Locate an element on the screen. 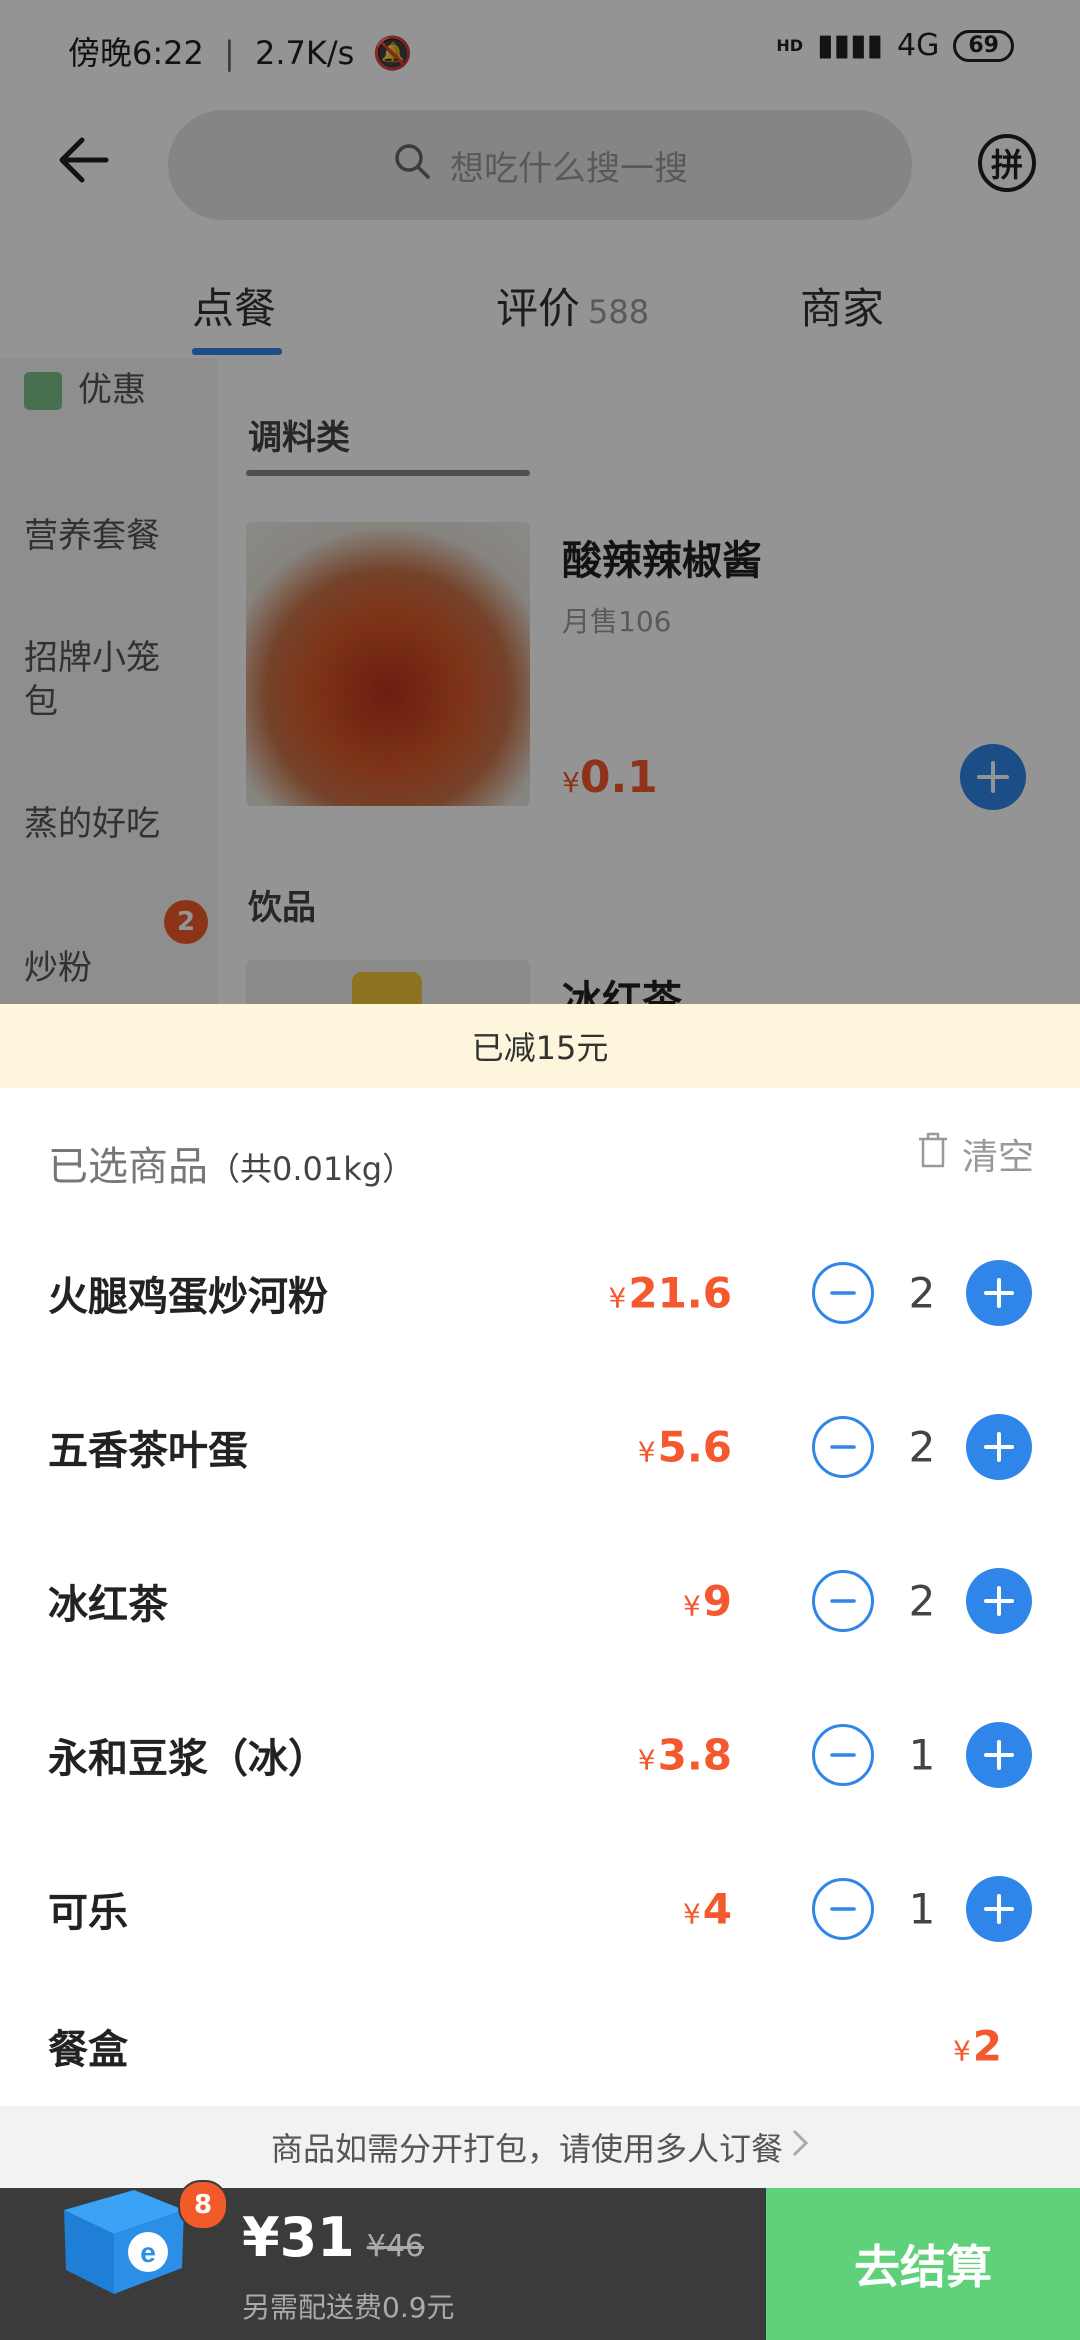 This screenshot has height=2340, width=1080. cart-item-price: ¥9 is located at coordinates (707, 1601).